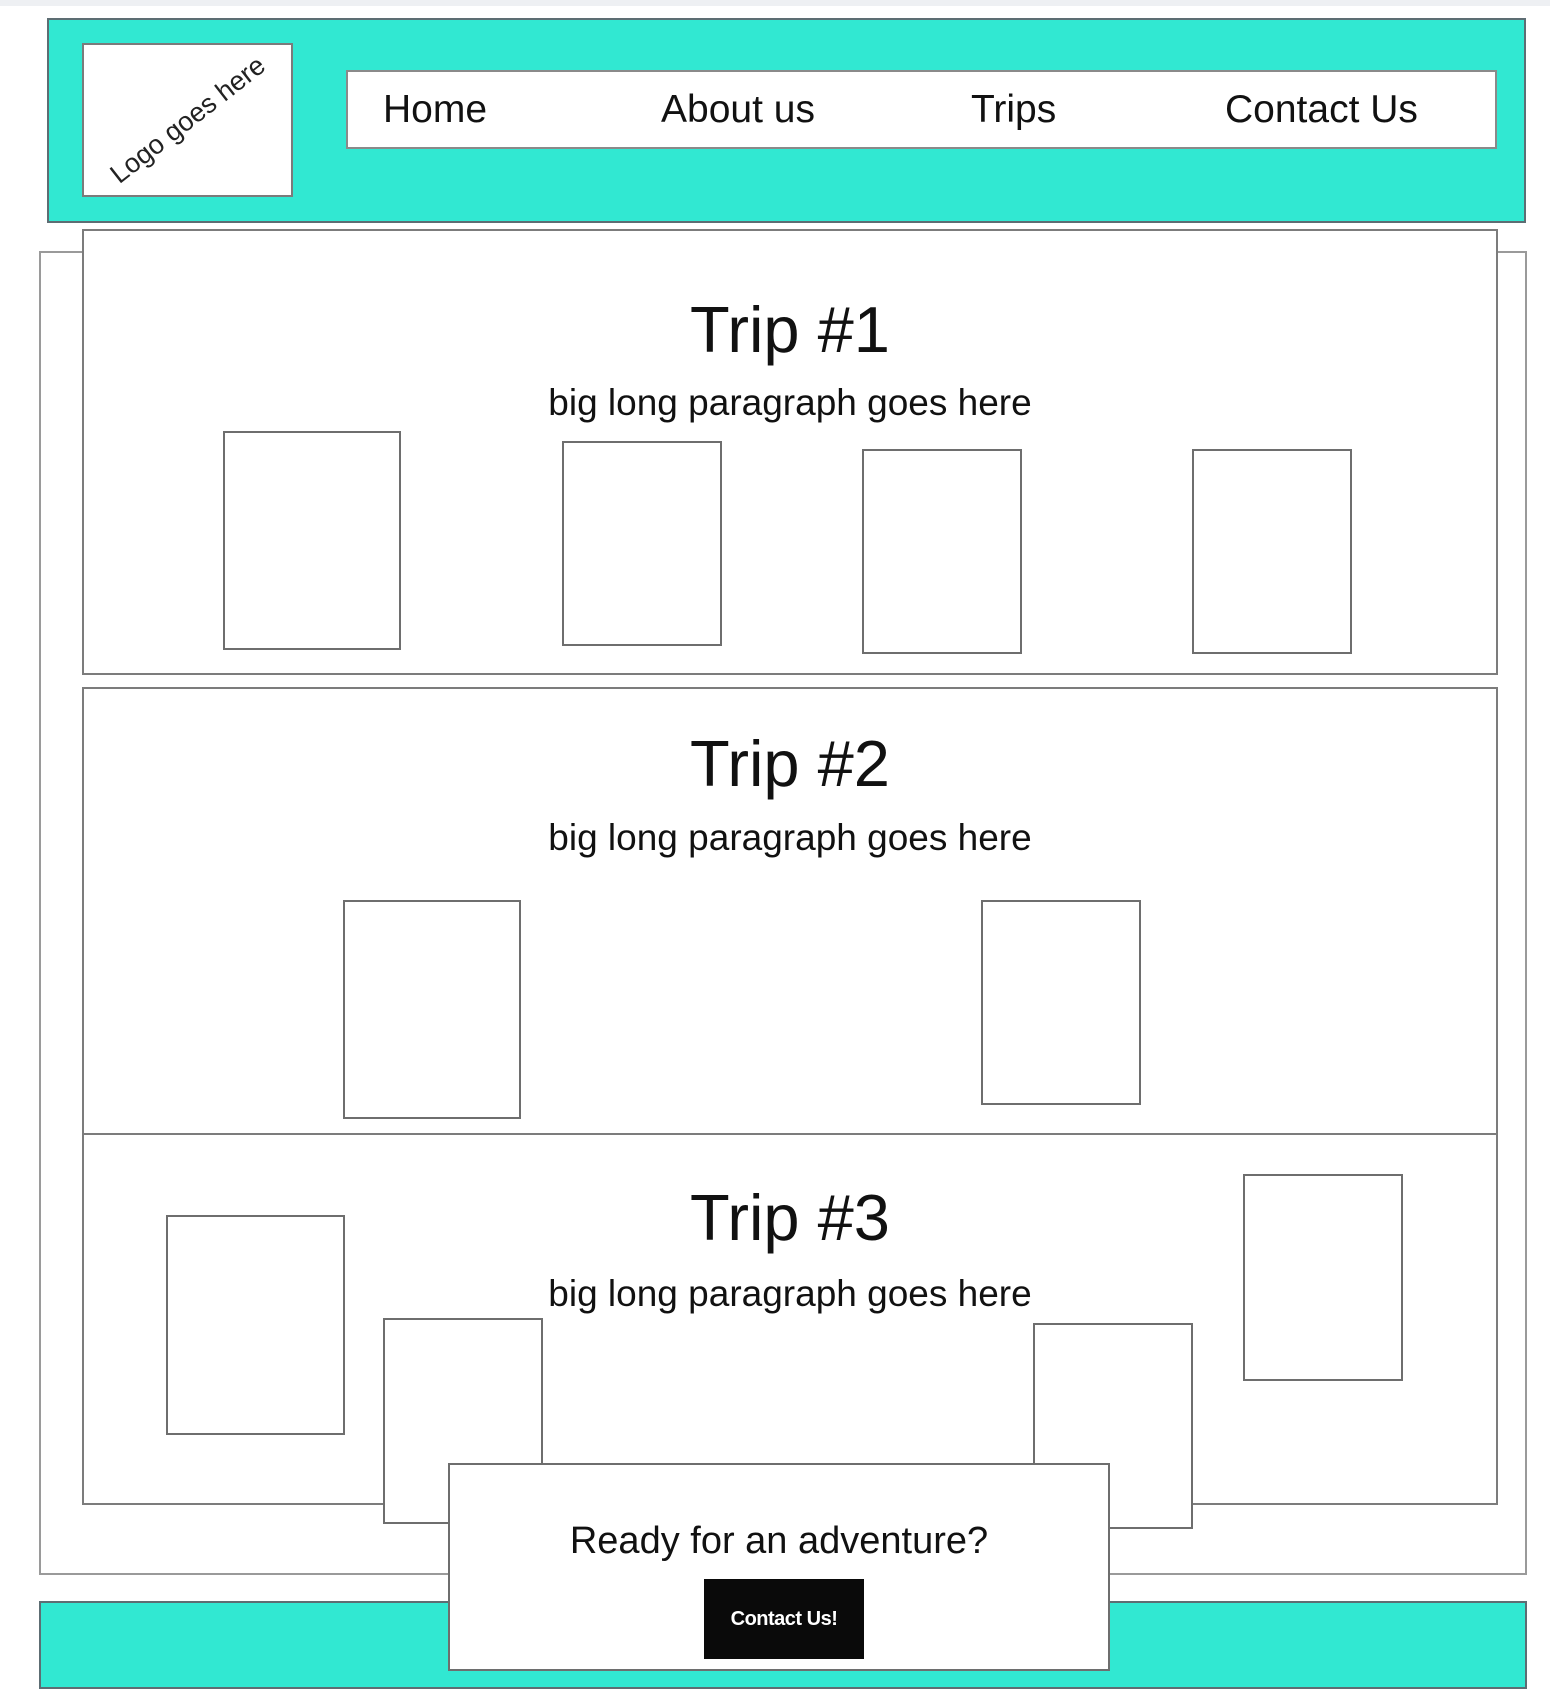 The height and width of the screenshot is (1691, 1550). I want to click on cta-card: Ready for an adventure? Contact Us!, so click(779, 1567).